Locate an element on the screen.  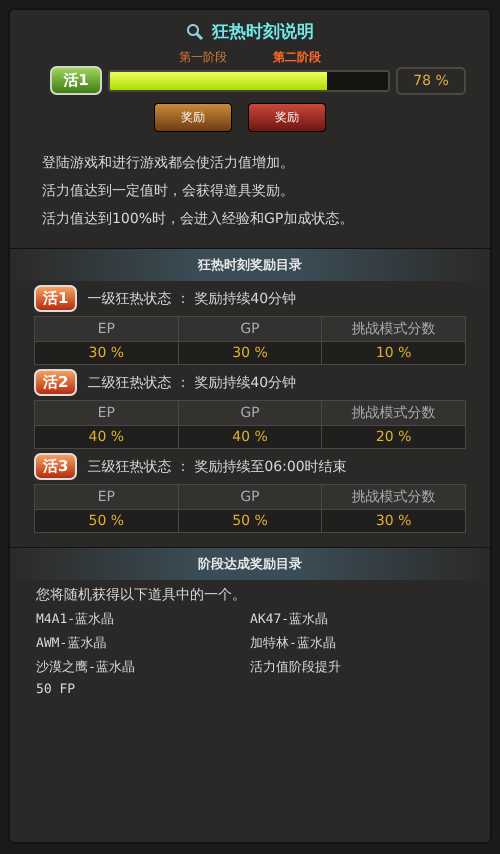
reward-item: 加特林-蓝水晶 is located at coordinates (293, 643).